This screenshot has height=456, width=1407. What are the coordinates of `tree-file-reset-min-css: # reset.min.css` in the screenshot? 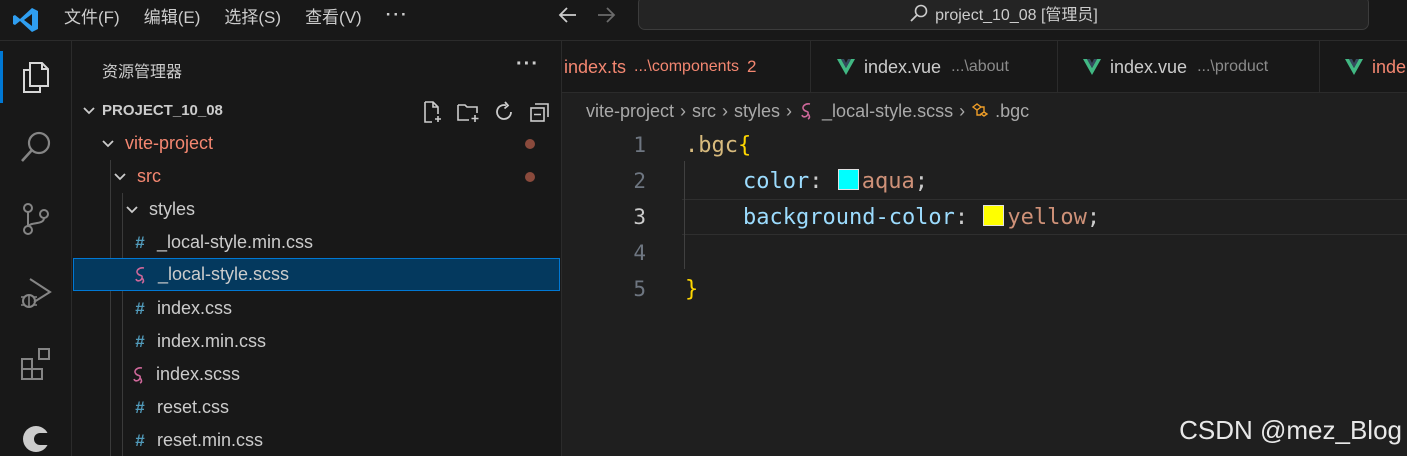 It's located at (316, 440).